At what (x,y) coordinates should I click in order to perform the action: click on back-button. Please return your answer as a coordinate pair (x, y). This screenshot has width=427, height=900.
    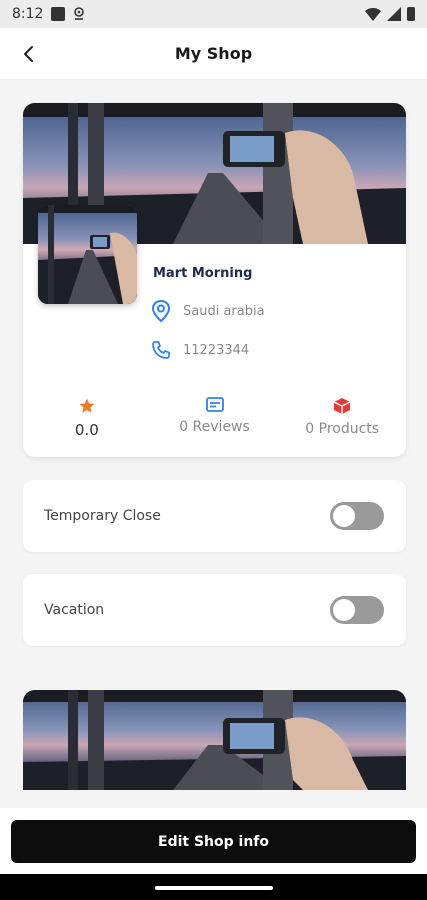
    Looking at the image, I should click on (28, 54).